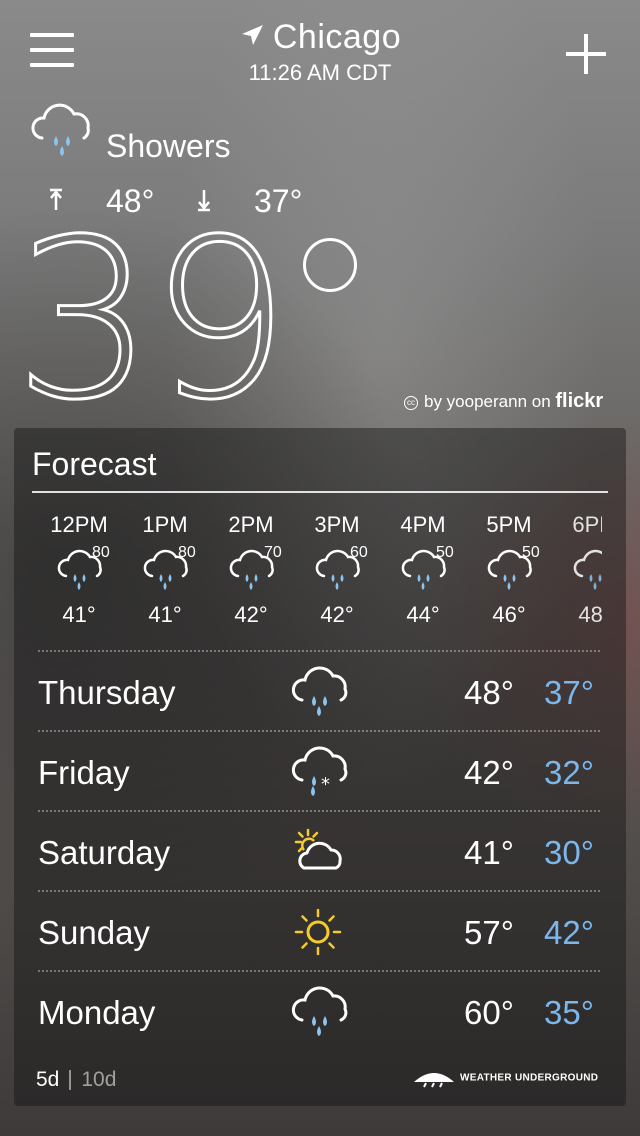  I want to click on day-low: 32°, so click(569, 772).